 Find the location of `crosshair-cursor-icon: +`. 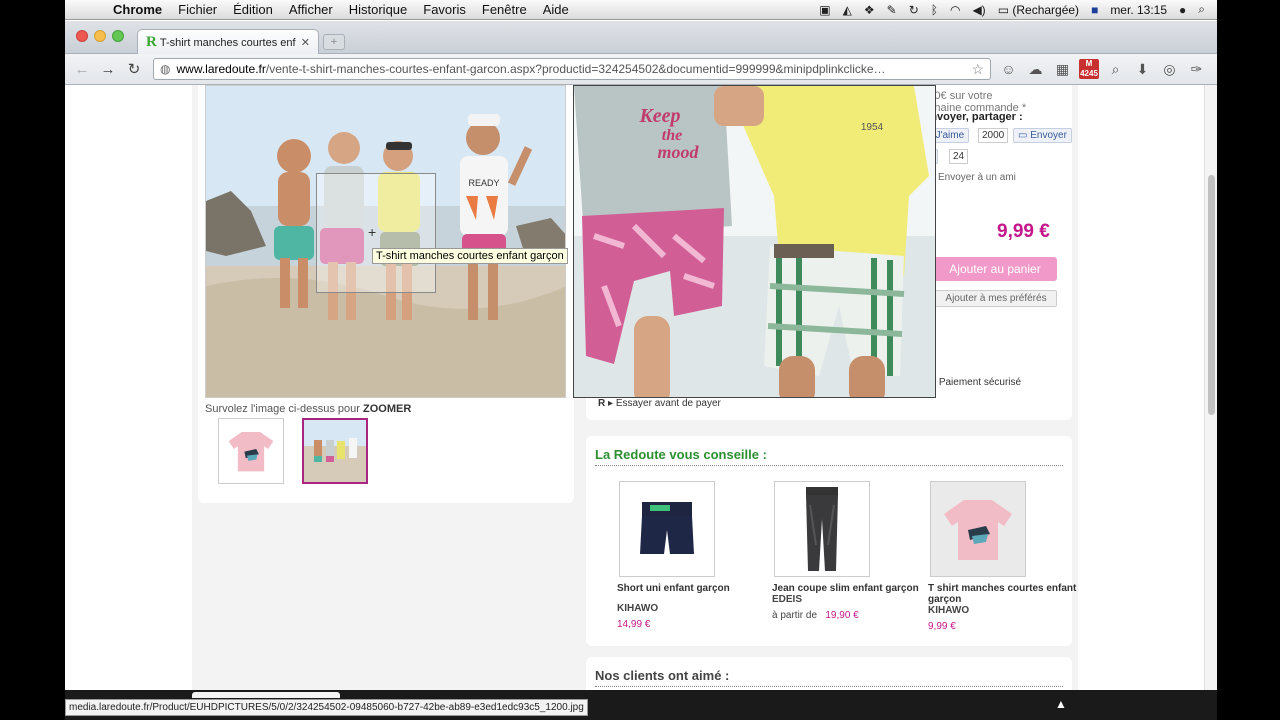

crosshair-cursor-icon: + is located at coordinates (372, 232).